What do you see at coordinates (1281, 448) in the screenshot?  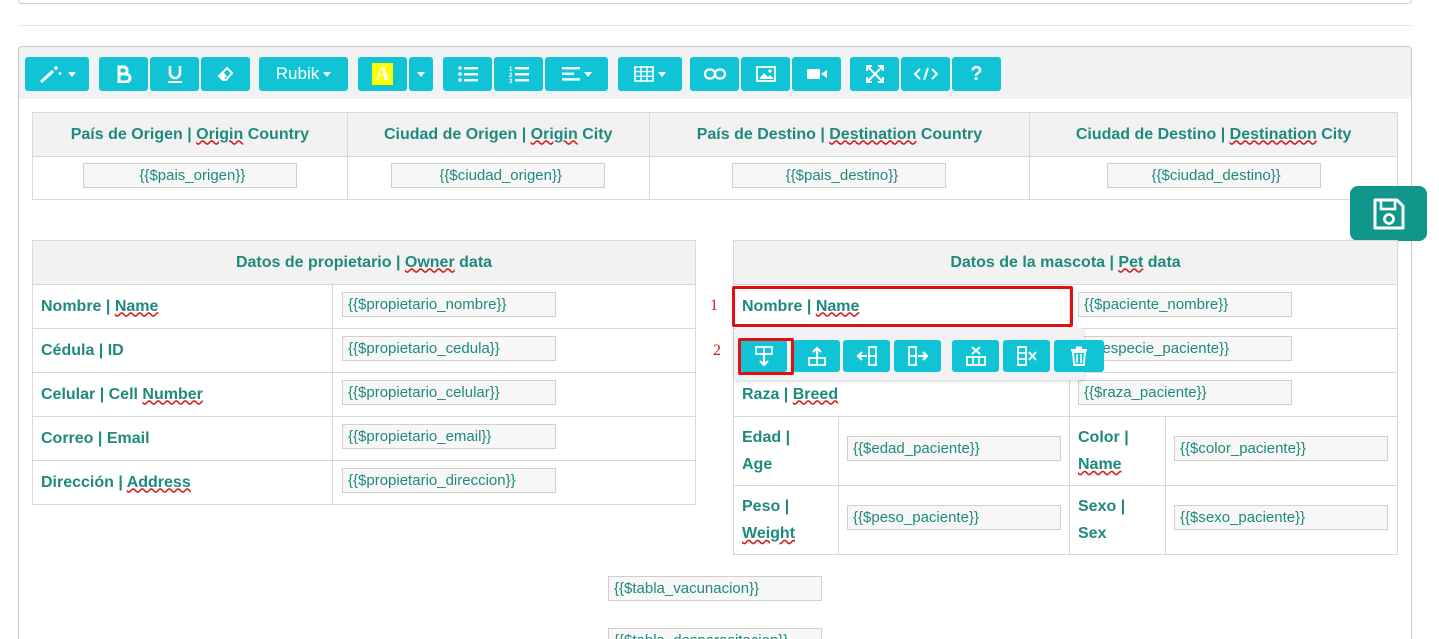 I see `placeholder-field: {{$color_paciente}}` at bounding box center [1281, 448].